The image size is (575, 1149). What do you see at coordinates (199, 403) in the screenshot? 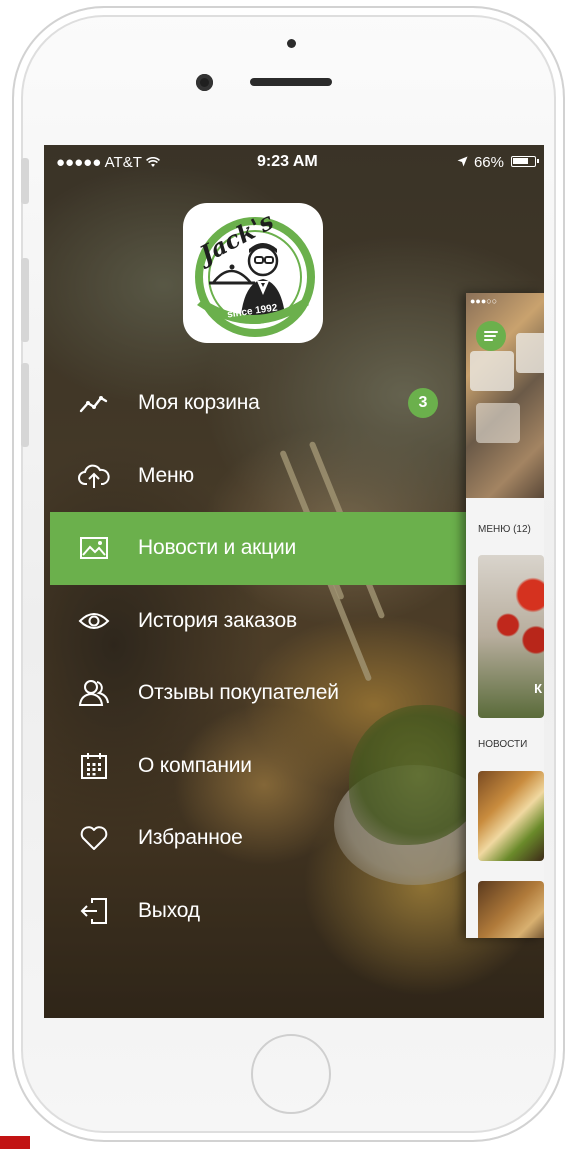
I see `menu-item-label: Моя корзина` at bounding box center [199, 403].